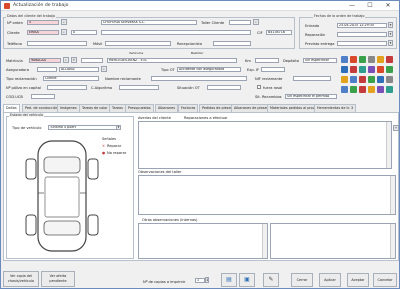 The image size is (400, 289). What do you see at coordinates (172, 60) in the screenshot?
I see `modelo-field: MERCEDES-BENZ - E3C` at bounding box center [172, 60].